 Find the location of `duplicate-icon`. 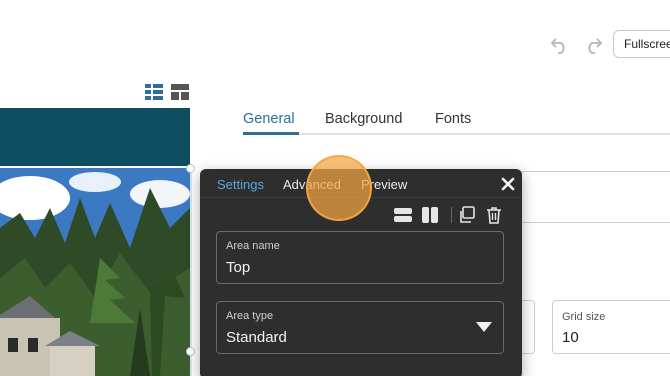

duplicate-icon is located at coordinates (467, 215).